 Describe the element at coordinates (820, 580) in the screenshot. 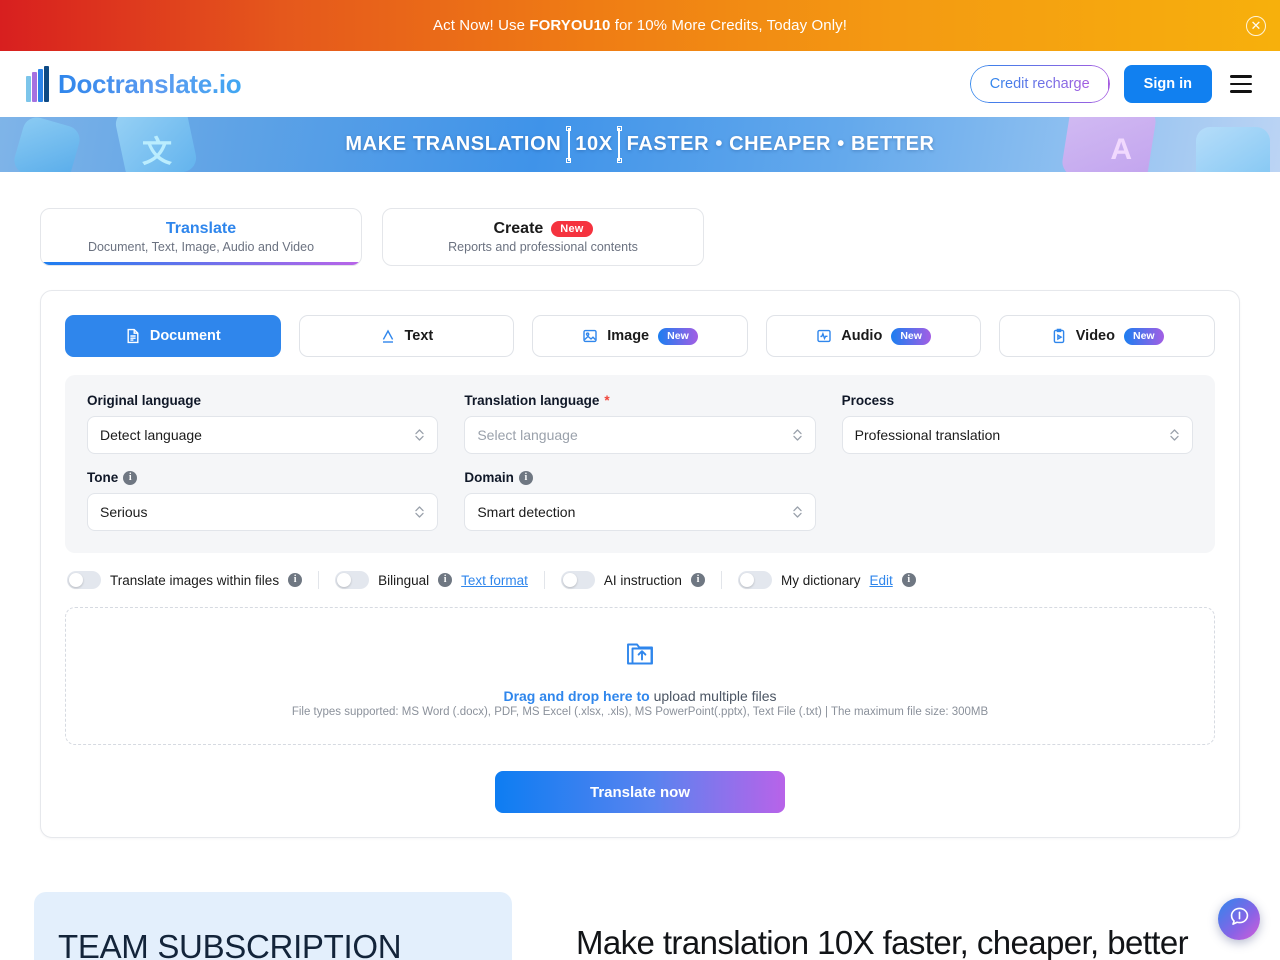

I see `my-dictionary-label: My dictionary` at that location.